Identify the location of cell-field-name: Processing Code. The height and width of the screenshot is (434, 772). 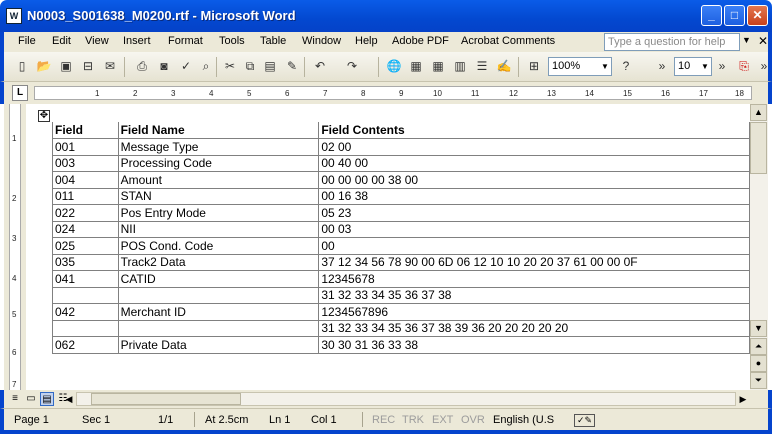
(218, 163).